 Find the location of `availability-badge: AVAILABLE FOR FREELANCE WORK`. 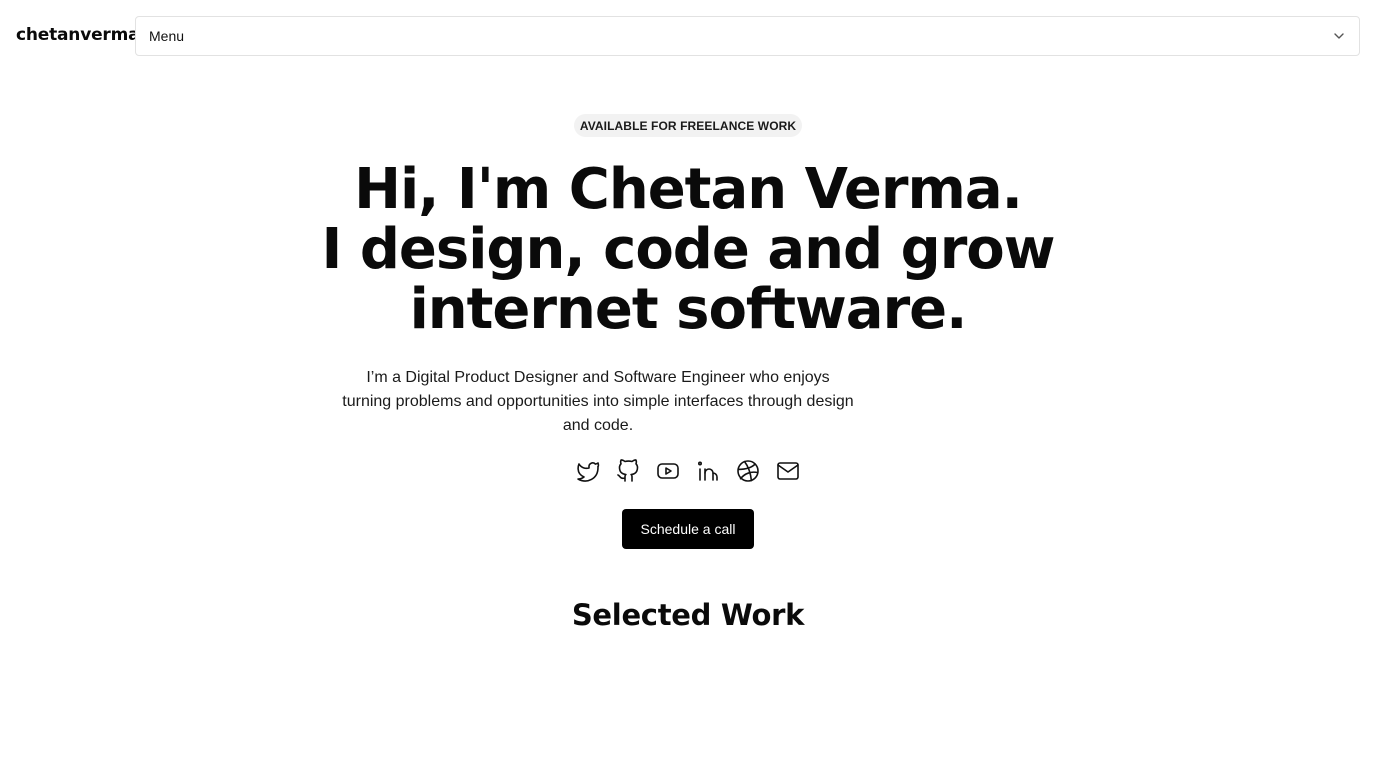

availability-badge: AVAILABLE FOR FREELANCE WORK is located at coordinates (688, 125).